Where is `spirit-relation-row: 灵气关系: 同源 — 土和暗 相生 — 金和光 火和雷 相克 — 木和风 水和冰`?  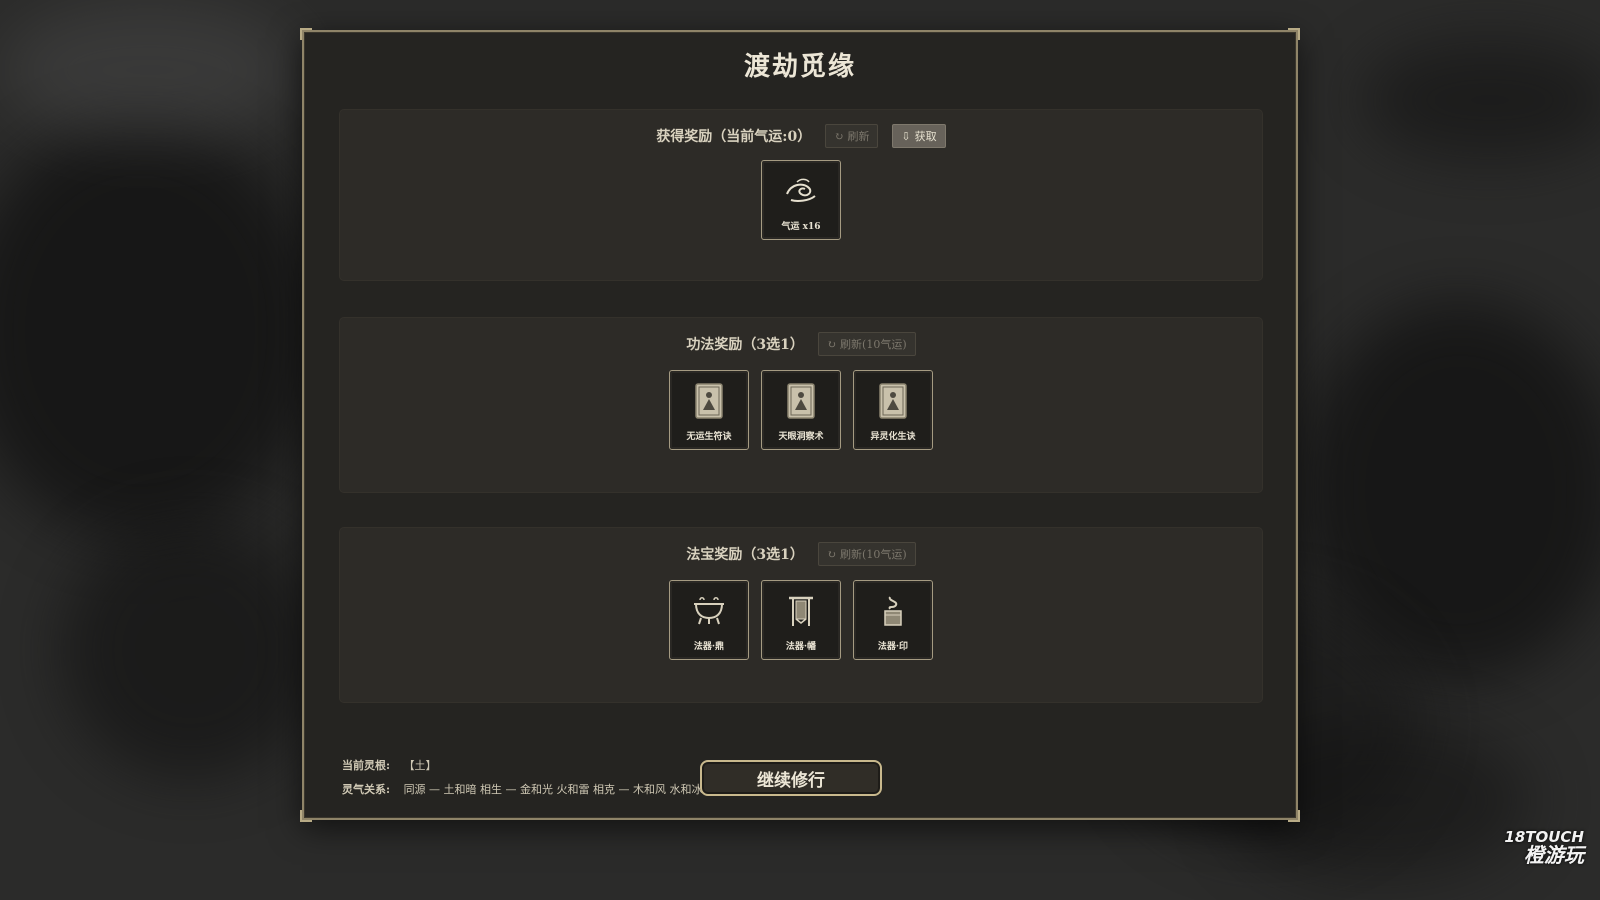 spirit-relation-row: 灵气关系: 同源 — 土和暗 相生 — 金和光 火和雷 相克 — 木和风 水和冰 is located at coordinates (522, 790).